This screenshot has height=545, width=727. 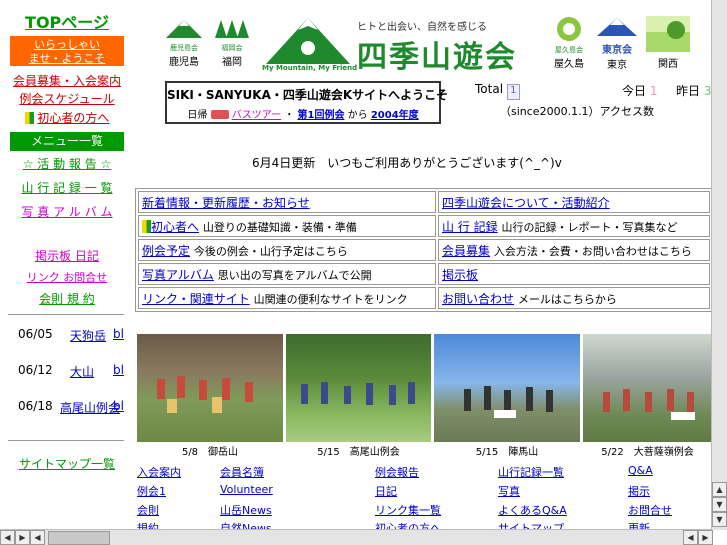 I want to click on scroll-up-icon: ▲, so click(x=719, y=489).